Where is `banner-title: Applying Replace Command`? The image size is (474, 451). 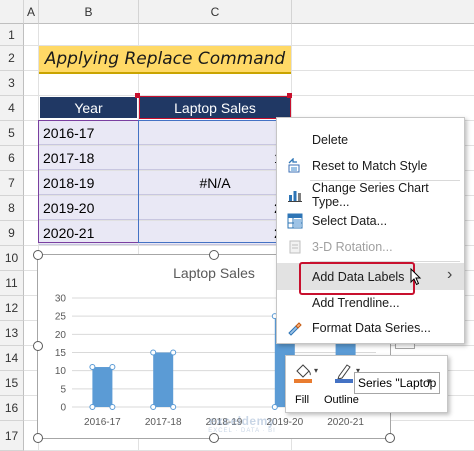 banner-title: Applying Replace Command is located at coordinates (165, 59).